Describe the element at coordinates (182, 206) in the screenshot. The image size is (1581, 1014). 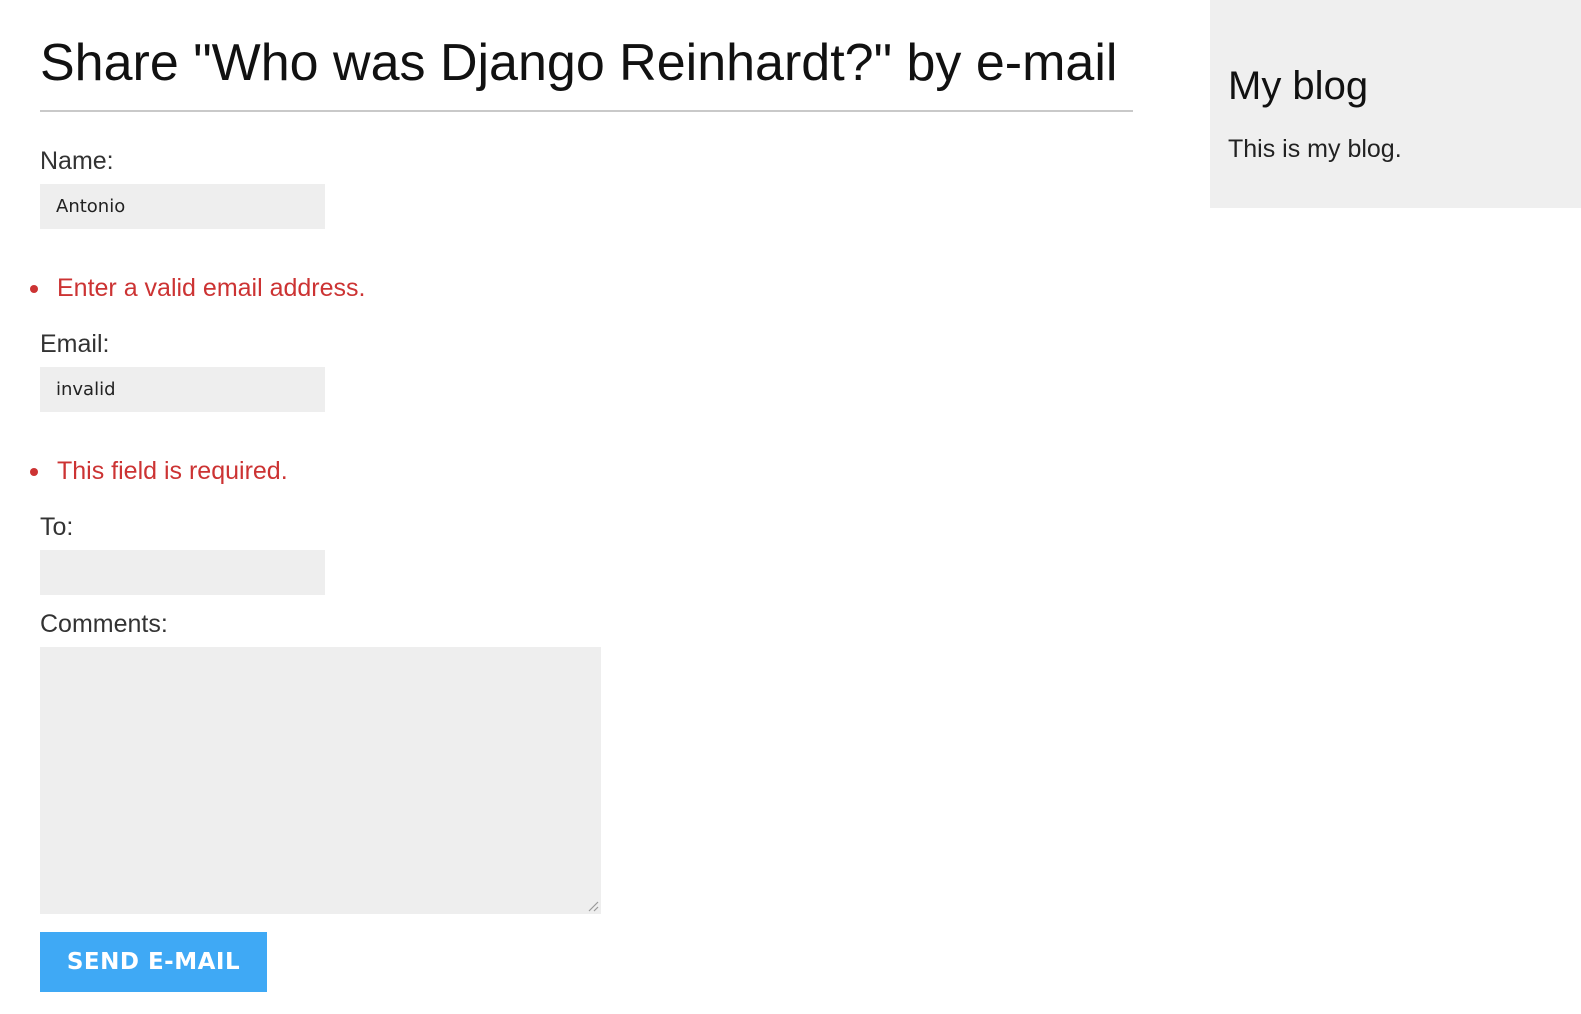
I see `name-input` at that location.